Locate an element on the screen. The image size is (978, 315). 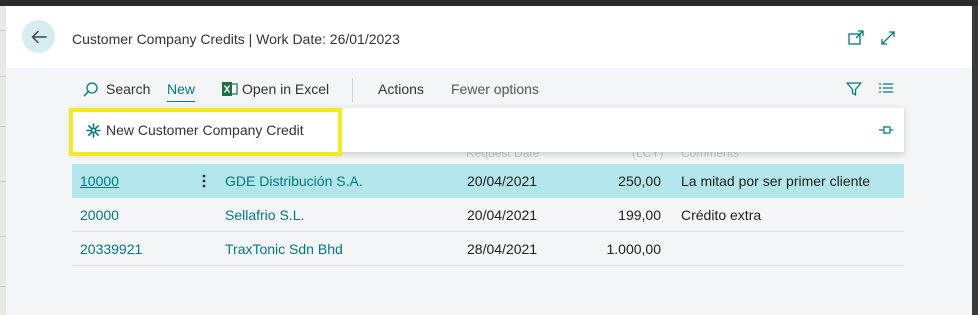
customer-no-link: 20339921 is located at coordinates (111, 248).